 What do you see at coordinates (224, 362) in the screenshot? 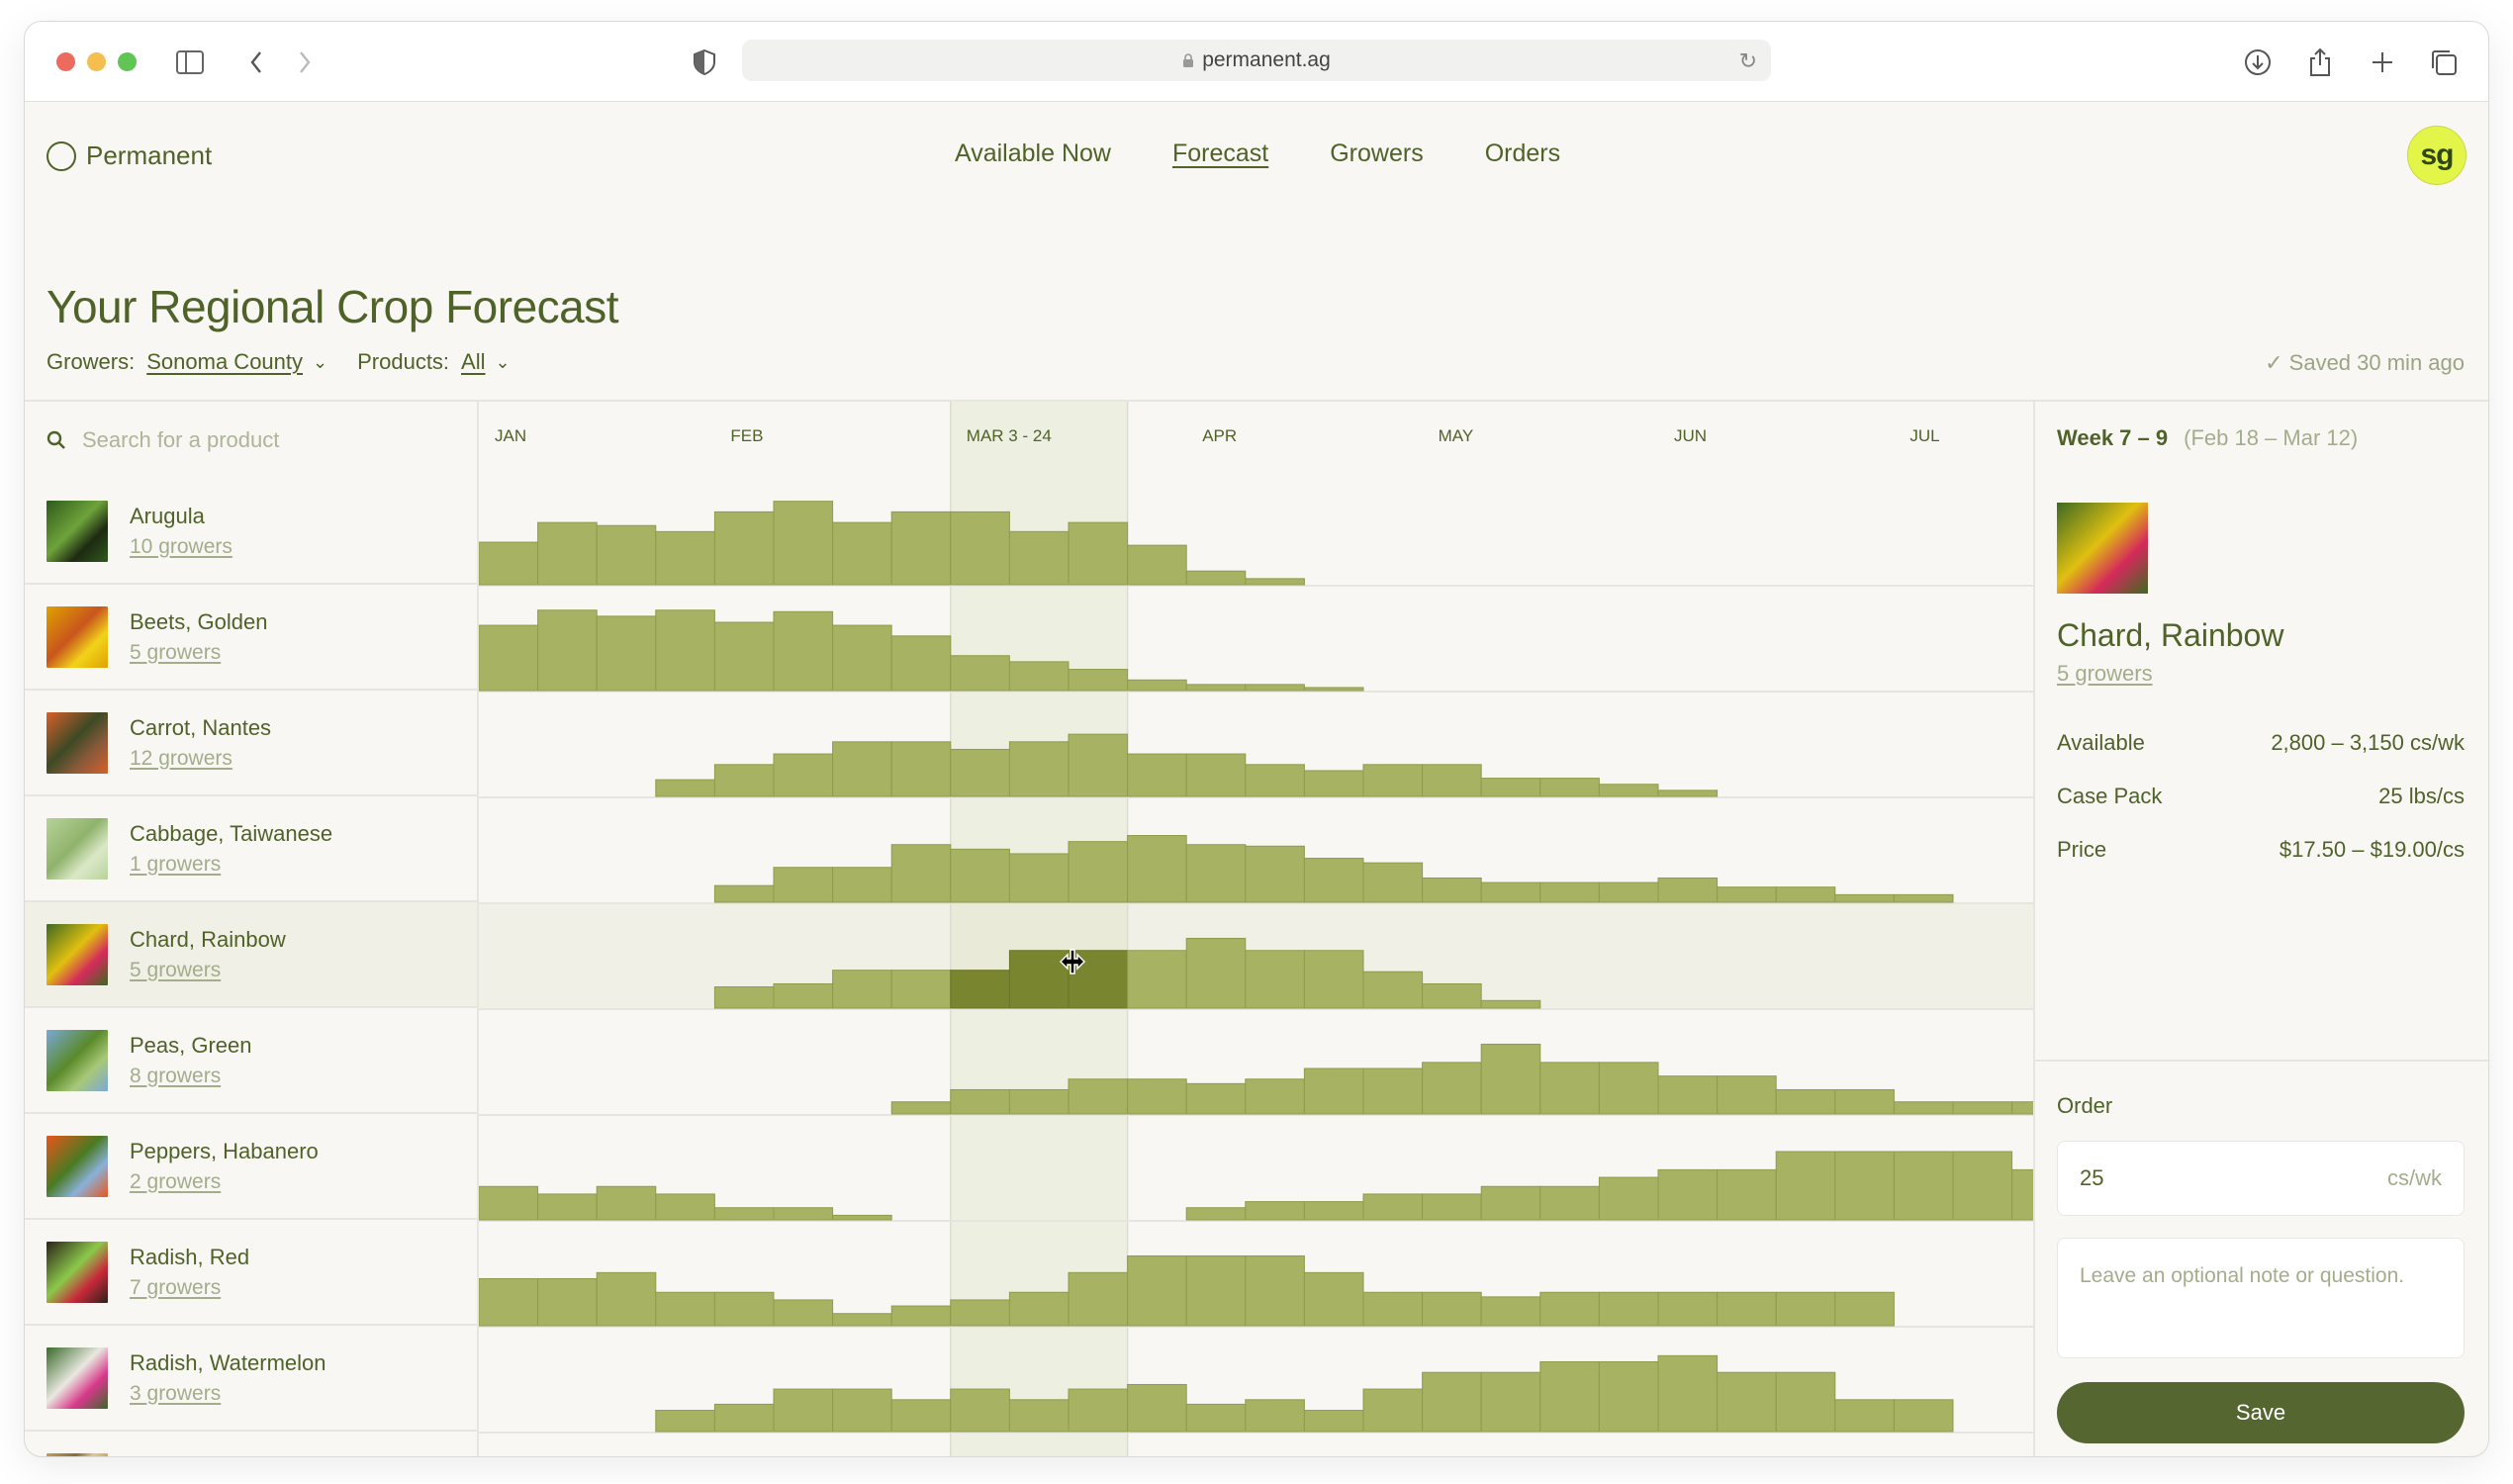
I see `growers-filter-select: Sonoma County` at bounding box center [224, 362].